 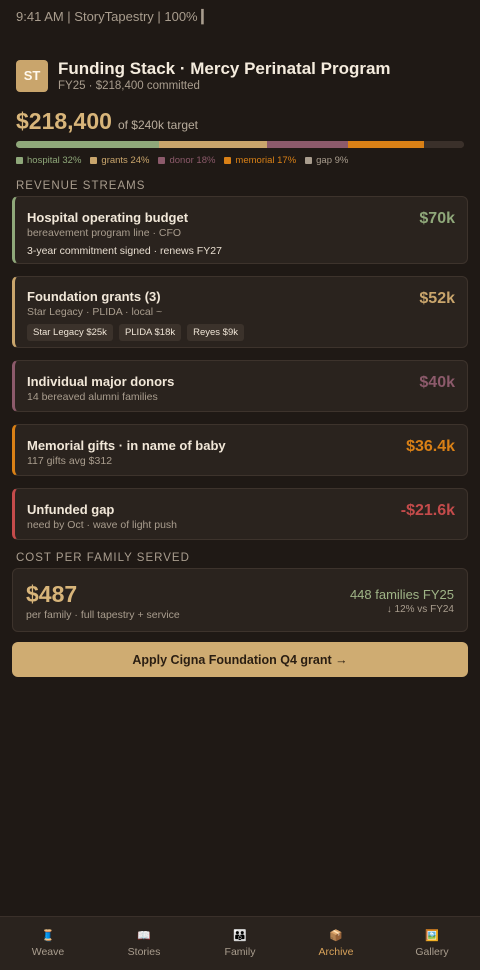 I want to click on stream-name: Unfunded gap, so click(x=71, y=509).